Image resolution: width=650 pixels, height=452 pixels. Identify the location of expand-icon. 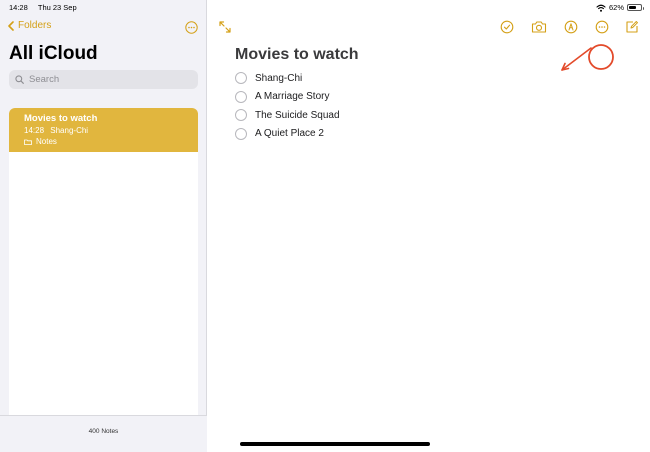
(225, 27).